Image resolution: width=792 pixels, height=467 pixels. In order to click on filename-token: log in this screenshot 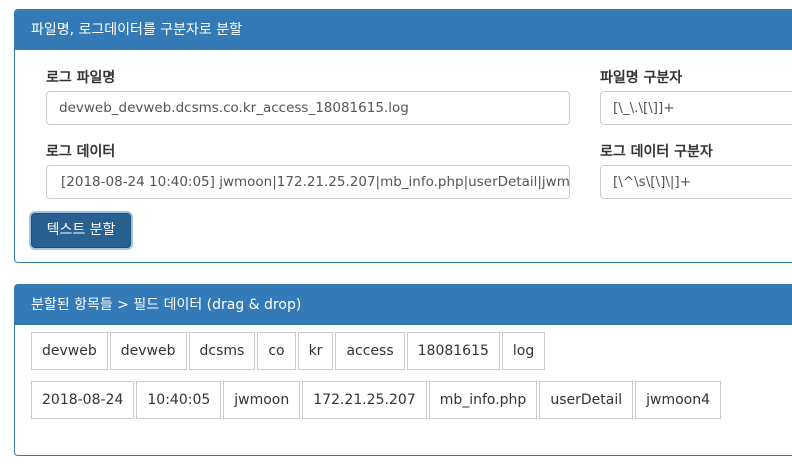, I will do `click(523, 351)`.